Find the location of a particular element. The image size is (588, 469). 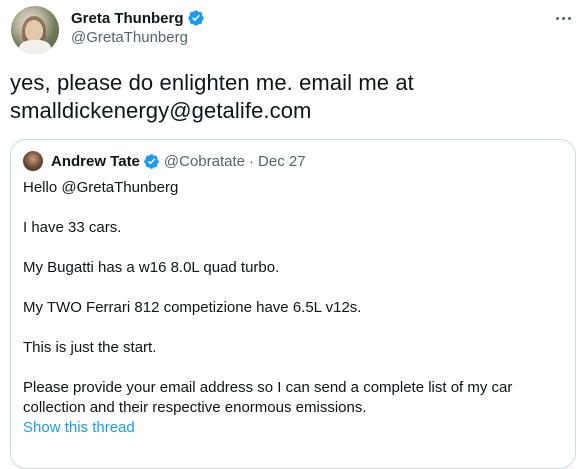

show-thread-link: Show this thread is located at coordinates (79, 427).